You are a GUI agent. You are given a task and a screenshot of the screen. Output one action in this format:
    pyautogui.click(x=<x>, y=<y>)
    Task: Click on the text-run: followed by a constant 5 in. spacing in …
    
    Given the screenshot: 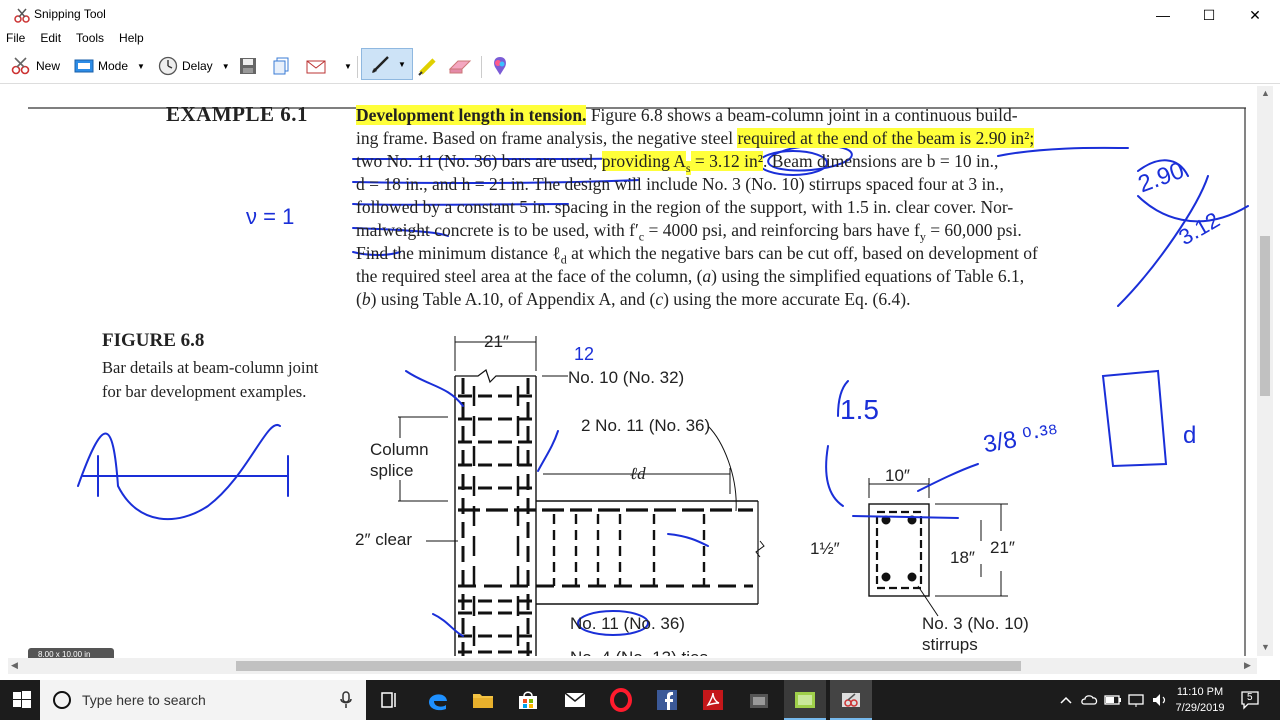 What is the action you would take?
    pyautogui.click(x=685, y=207)
    